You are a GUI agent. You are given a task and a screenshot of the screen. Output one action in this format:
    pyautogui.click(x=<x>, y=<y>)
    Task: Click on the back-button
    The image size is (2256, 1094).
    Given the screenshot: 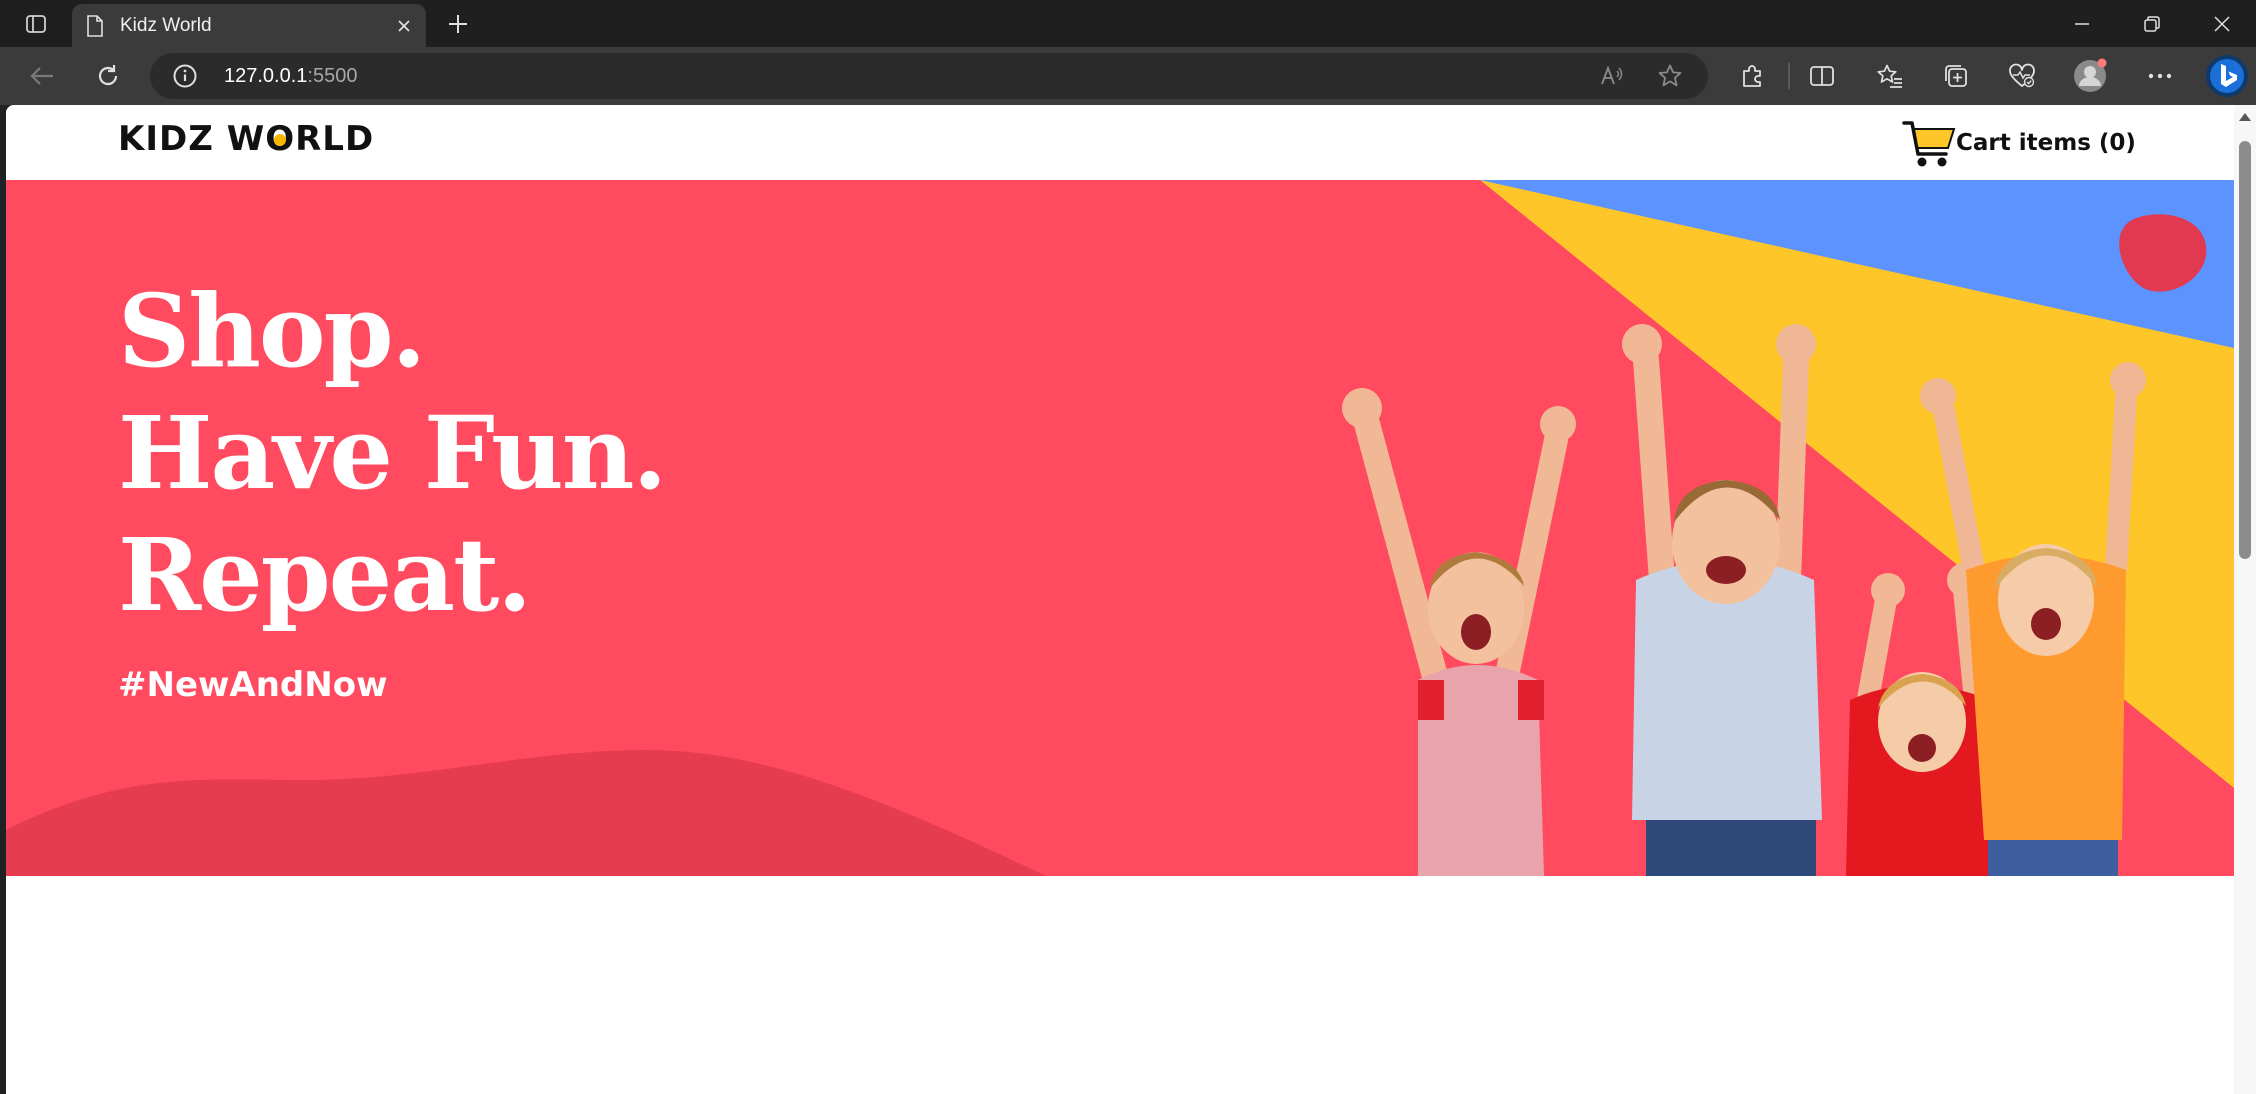 What is the action you would take?
    pyautogui.click(x=42, y=76)
    